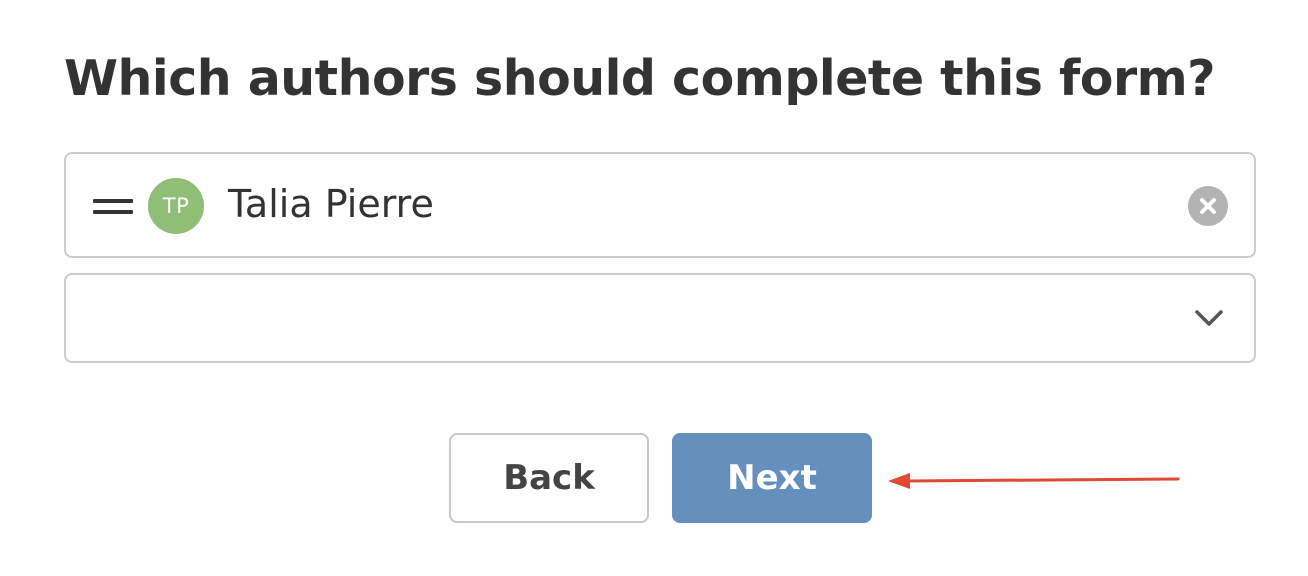 The width and height of the screenshot is (1308, 576). What do you see at coordinates (113, 207) in the screenshot?
I see `drag-handle-icon` at bounding box center [113, 207].